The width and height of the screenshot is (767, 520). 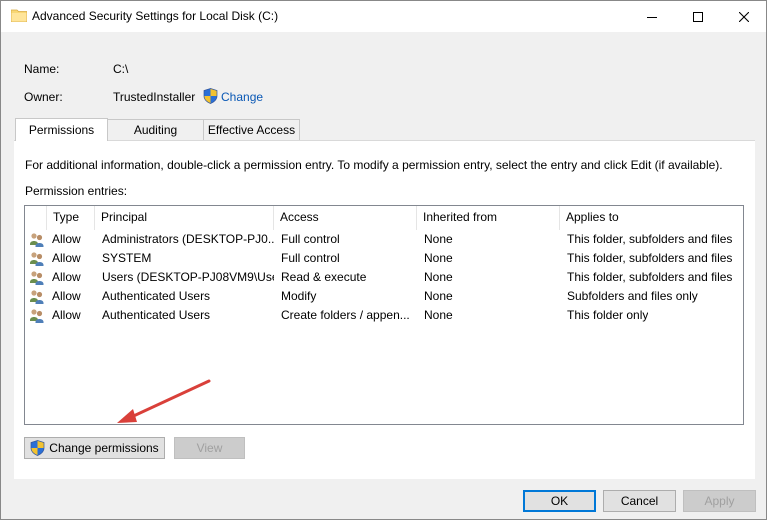 I want to click on maximize-button, so click(x=698, y=16).